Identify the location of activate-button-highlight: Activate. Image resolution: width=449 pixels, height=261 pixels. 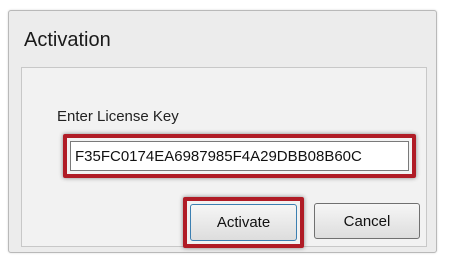
(243, 222).